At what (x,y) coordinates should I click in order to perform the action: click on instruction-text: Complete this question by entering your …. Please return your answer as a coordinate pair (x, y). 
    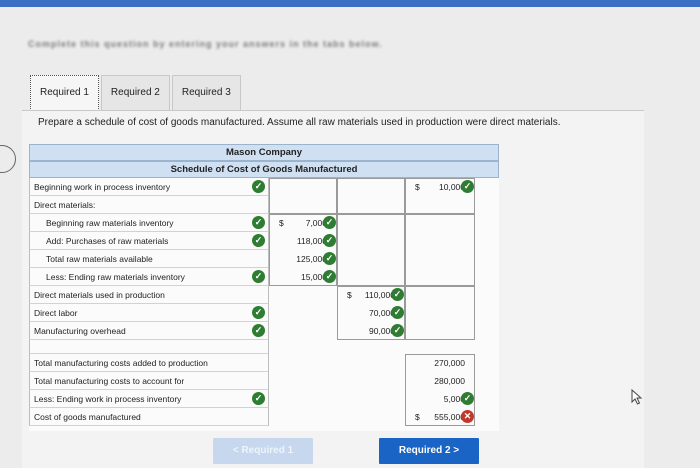
    Looking at the image, I should click on (205, 44).